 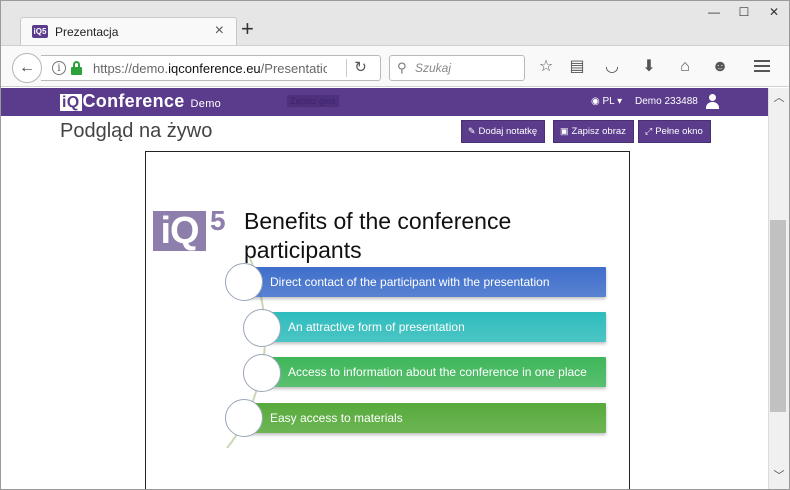 What do you see at coordinates (774, 13) in the screenshot?
I see `close-window-icon: ✕` at bounding box center [774, 13].